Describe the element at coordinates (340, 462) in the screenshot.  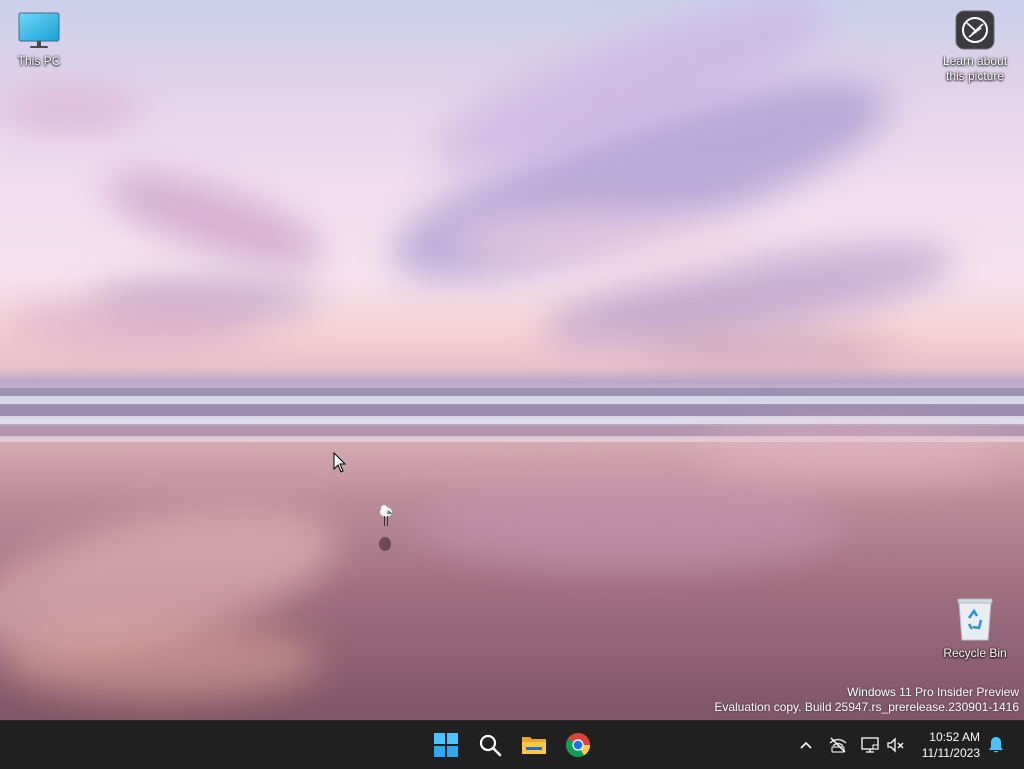
I see `mouse-cursor-icon` at that location.